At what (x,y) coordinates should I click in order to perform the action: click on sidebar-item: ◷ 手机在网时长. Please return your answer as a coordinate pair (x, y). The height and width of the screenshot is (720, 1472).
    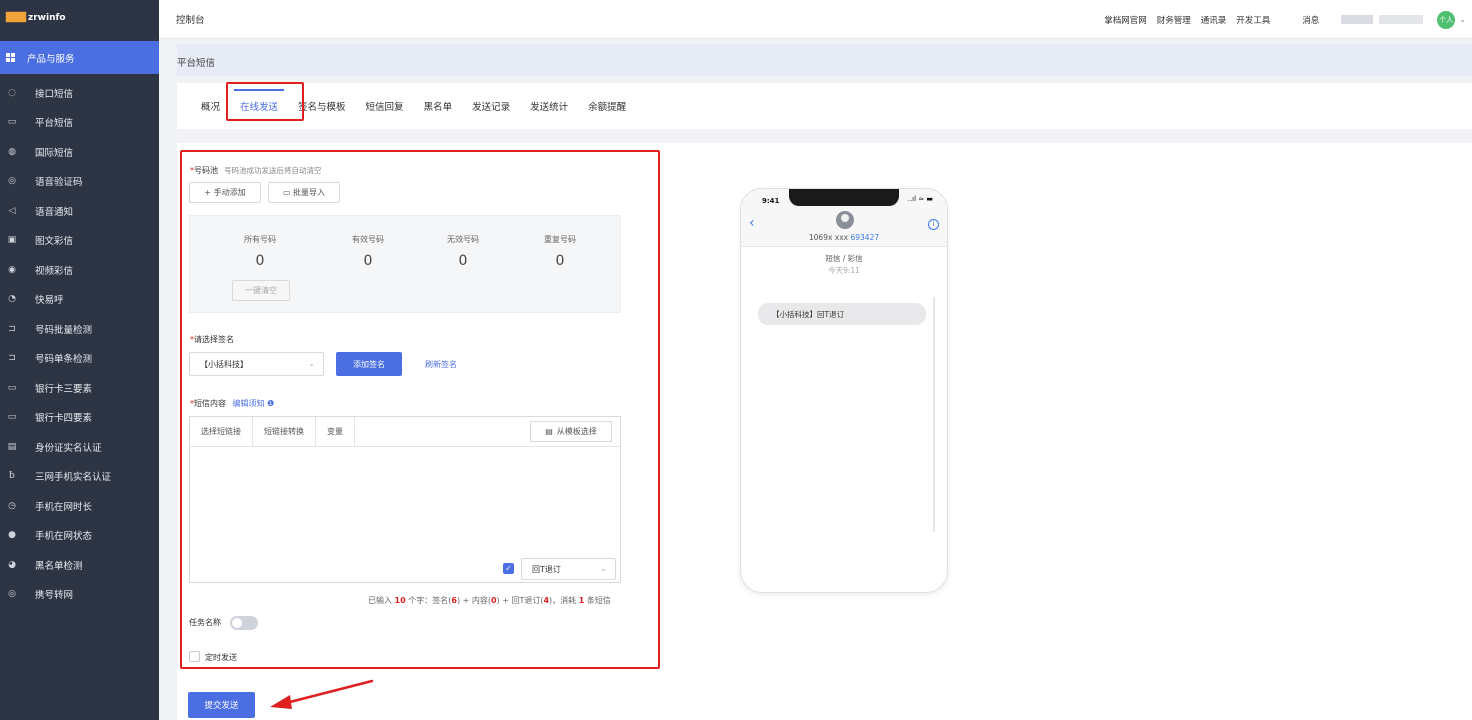
    Looking at the image, I should click on (79, 506).